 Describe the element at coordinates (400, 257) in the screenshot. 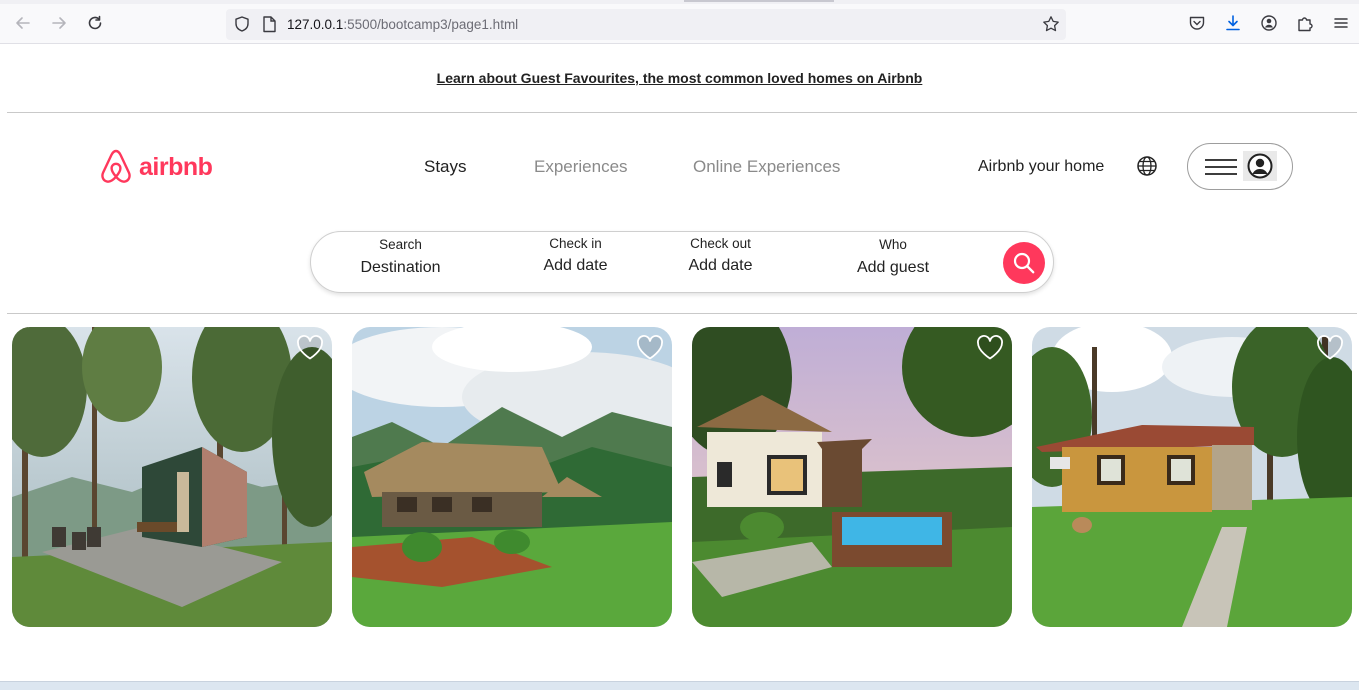

I see `destination-field: Search Destination` at that location.